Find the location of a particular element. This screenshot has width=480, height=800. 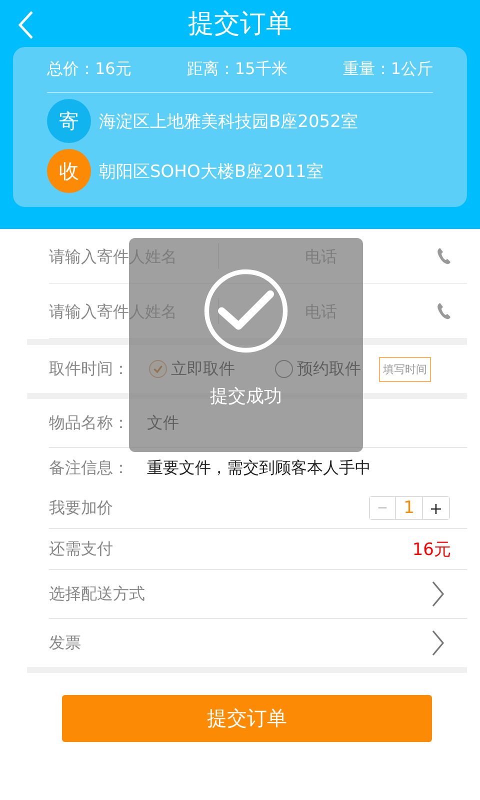

toast-message: 提交成功 is located at coordinates (246, 396).